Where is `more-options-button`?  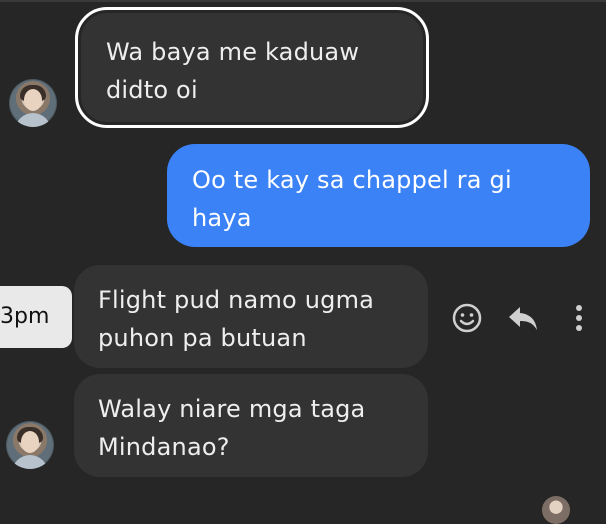
more-options-button is located at coordinates (579, 318).